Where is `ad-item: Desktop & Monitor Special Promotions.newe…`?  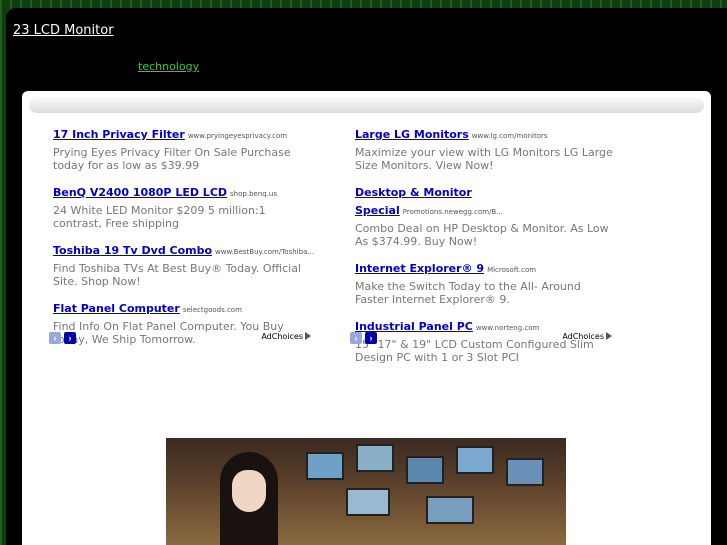 ad-item: Desktop & Monitor Special Promotions.newe… is located at coordinates (487, 215).